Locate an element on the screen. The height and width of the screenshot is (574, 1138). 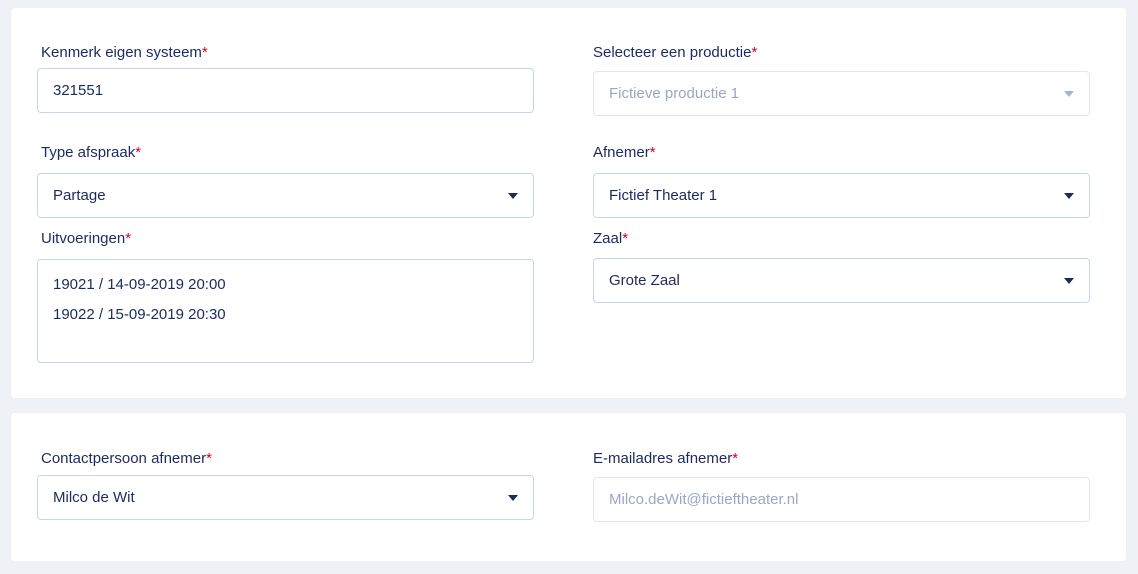
email-label: E-mailadres afnemer* is located at coordinates (665, 458).